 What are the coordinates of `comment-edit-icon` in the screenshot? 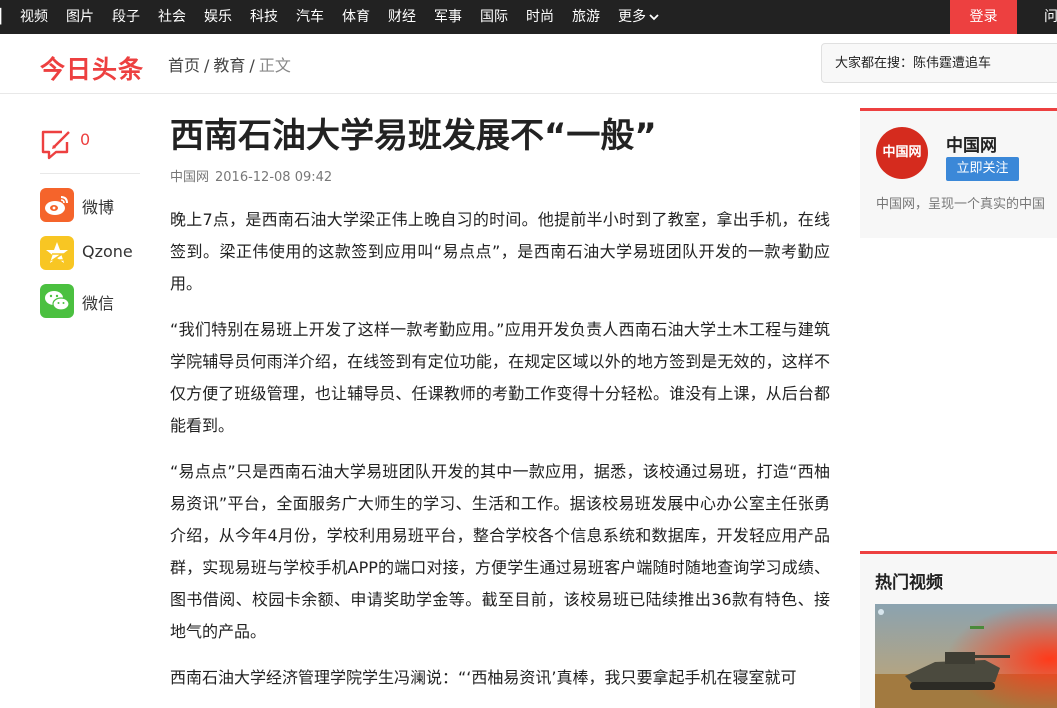 It's located at (55, 145).